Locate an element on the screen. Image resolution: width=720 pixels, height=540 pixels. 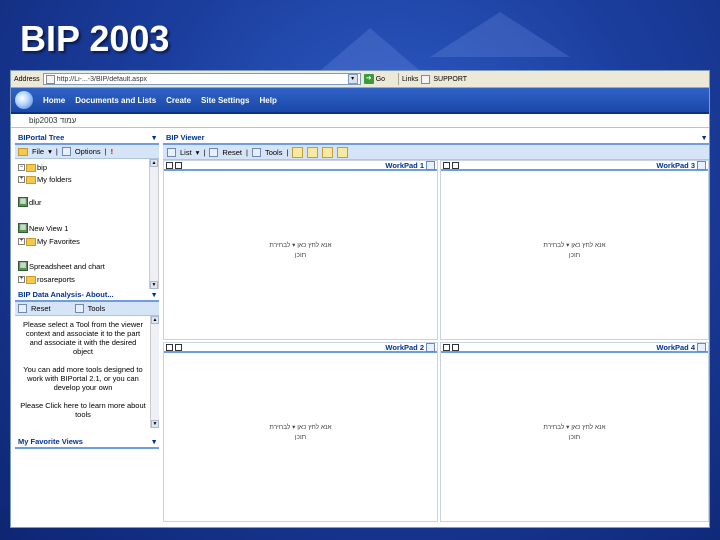
collapse-icon: − is located at coordinates (21, 167).